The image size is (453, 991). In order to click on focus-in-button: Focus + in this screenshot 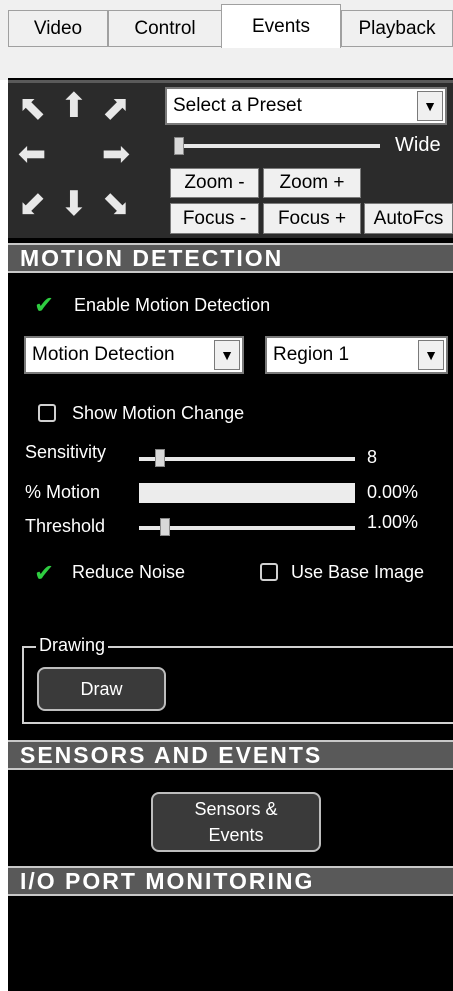, I will do `click(312, 218)`.